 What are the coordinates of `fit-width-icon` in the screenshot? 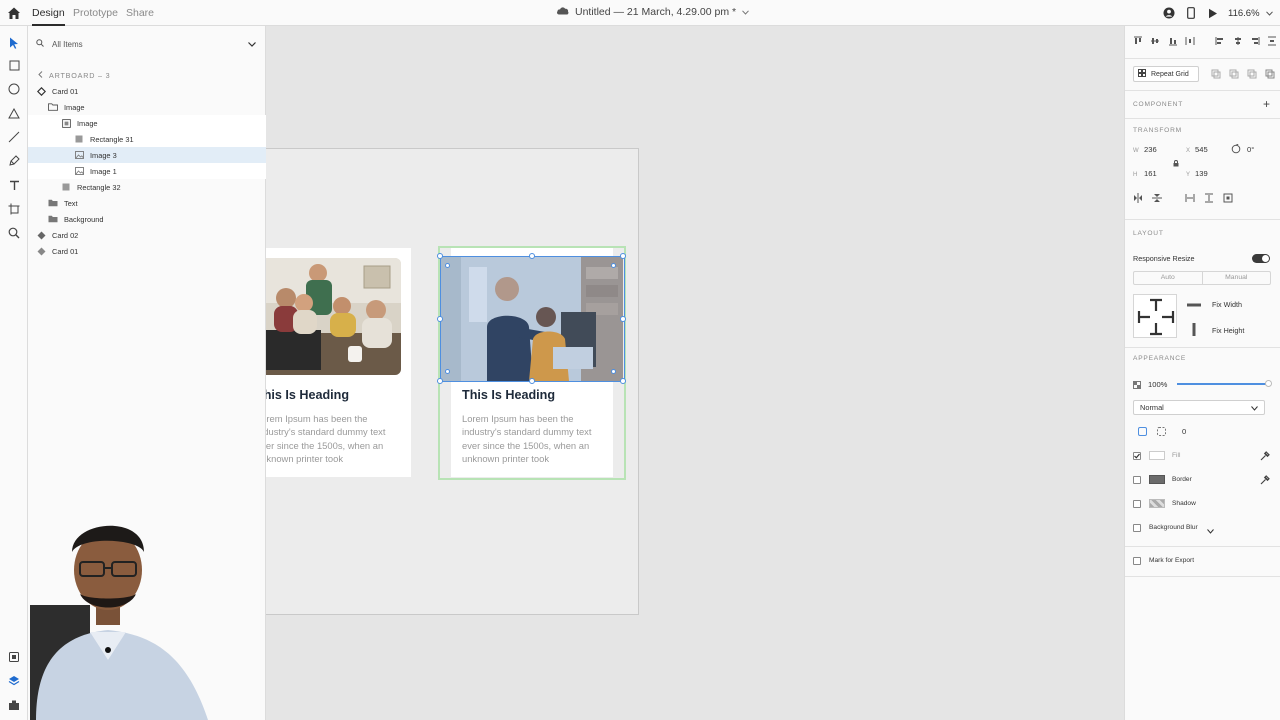 It's located at (1190, 198).